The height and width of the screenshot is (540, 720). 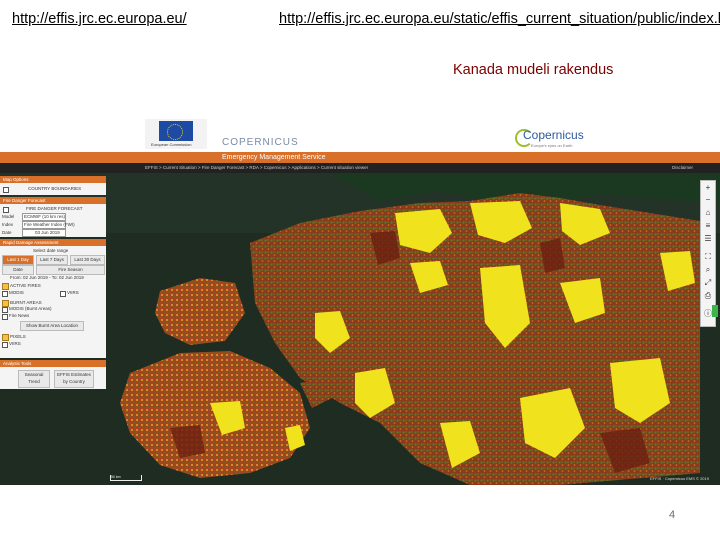 What do you see at coordinates (708, 188) in the screenshot?
I see `zoom-in-icon: +` at bounding box center [708, 188].